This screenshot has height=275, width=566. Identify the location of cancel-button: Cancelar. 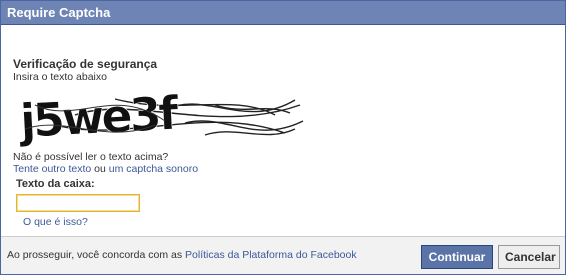
(529, 257).